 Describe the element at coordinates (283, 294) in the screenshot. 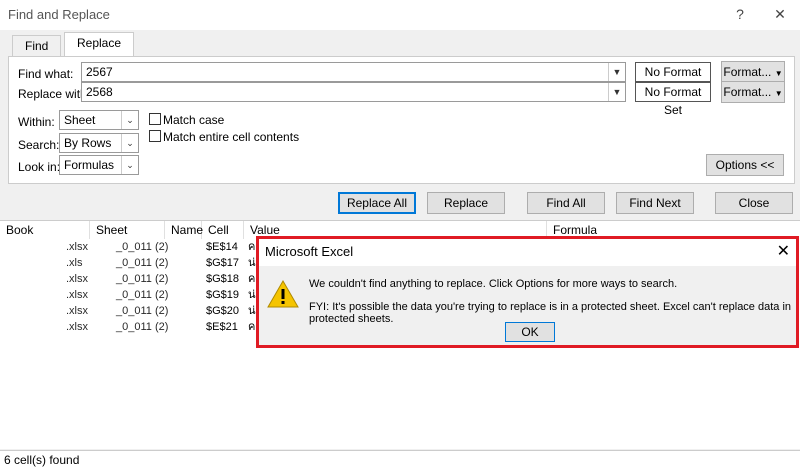

I see `warning-icon` at that location.